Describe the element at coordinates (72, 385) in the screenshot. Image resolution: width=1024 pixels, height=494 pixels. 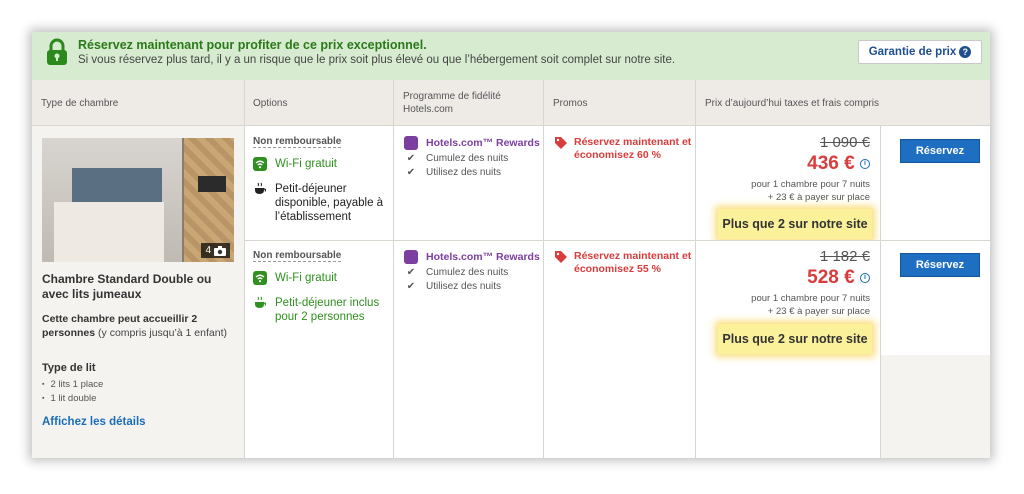
I see `bed-type-item: 2 lits 1 place` at that location.